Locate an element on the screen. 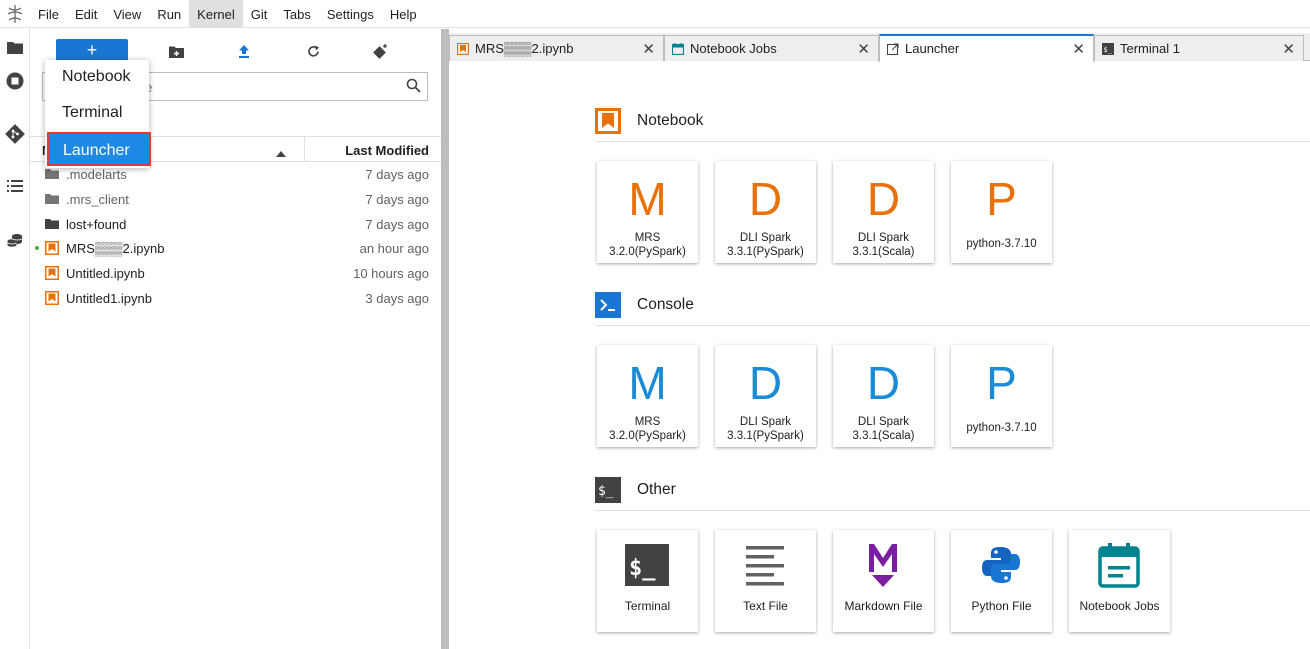 This screenshot has height=649, width=1310. notebook-card-dli-pyspark: D DLI Spark 3.3.1(PySpark) is located at coordinates (765, 212).